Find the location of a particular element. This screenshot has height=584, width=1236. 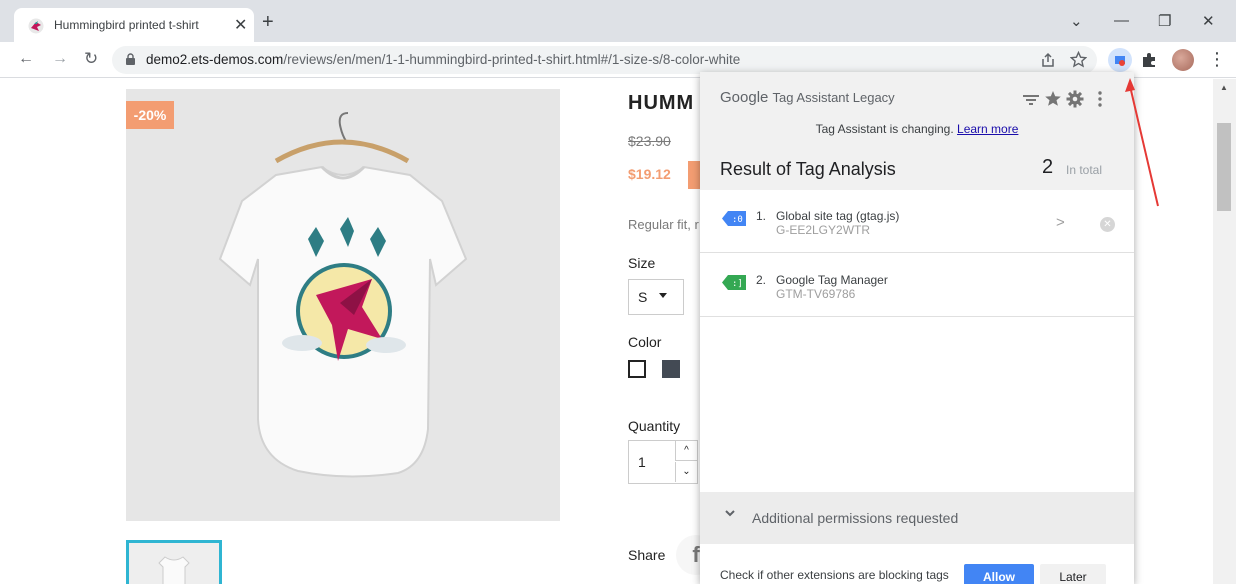

filter-icon is located at coordinates (1031, 100).